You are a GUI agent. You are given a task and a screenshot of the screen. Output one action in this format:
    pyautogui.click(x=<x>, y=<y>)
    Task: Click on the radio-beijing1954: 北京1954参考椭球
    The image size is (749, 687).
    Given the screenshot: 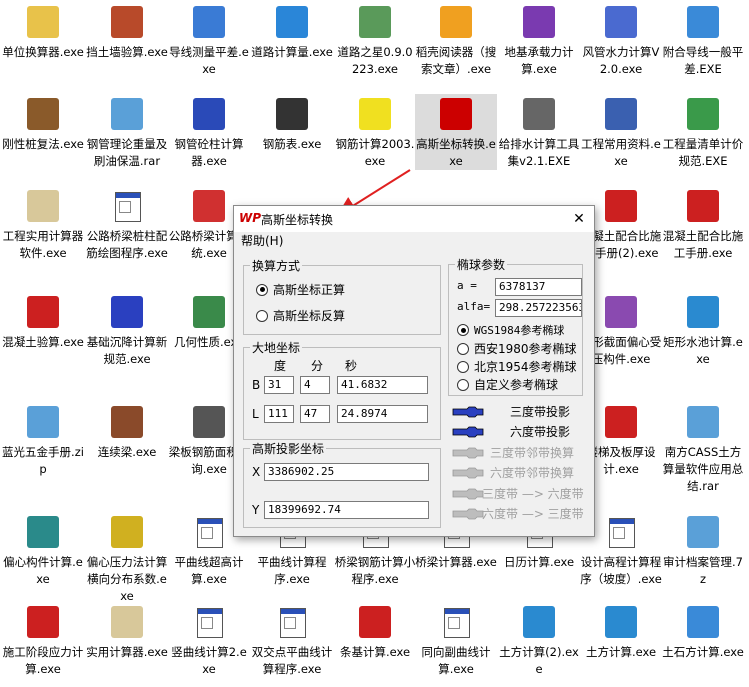 What is the action you would take?
    pyautogui.click(x=517, y=366)
    